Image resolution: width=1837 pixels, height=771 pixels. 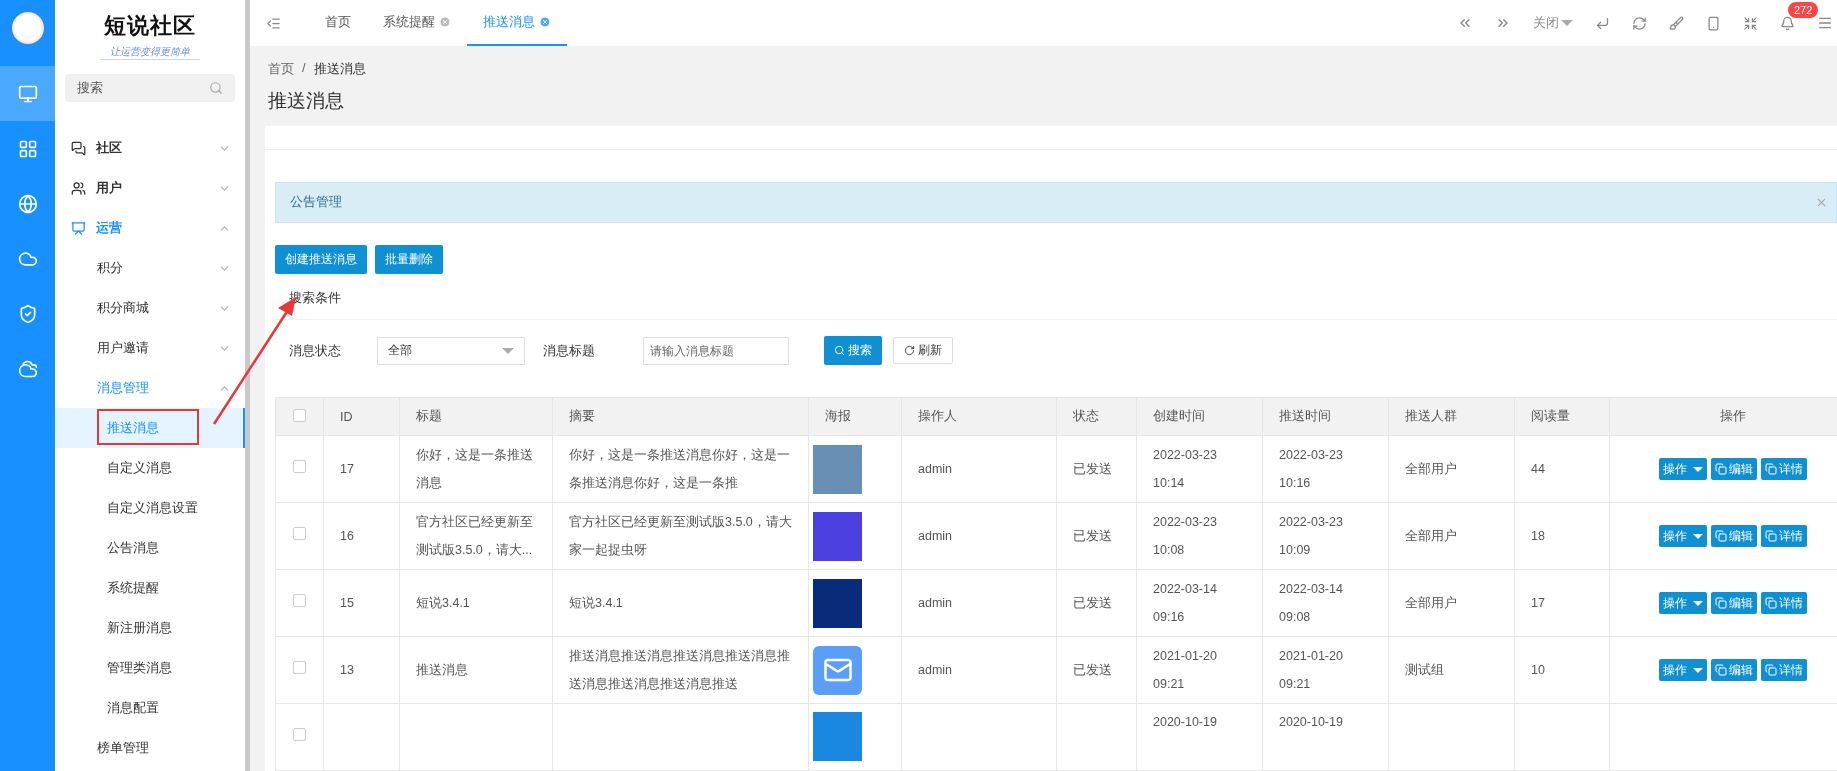 What do you see at coordinates (150, 508) in the screenshot?
I see `sidebar-item: 自定义消息设置` at bounding box center [150, 508].